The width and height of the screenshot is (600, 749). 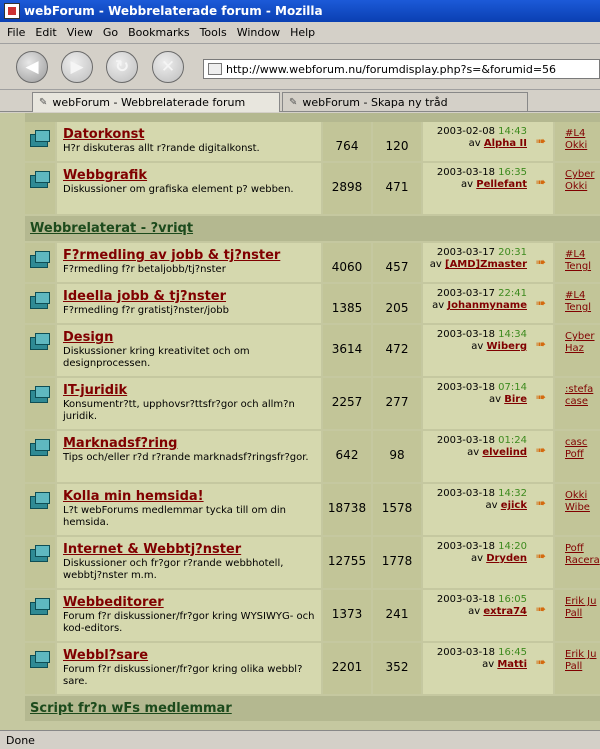 What do you see at coordinates (512, 131) in the screenshot?
I see `last-post-time: 14:43` at bounding box center [512, 131].